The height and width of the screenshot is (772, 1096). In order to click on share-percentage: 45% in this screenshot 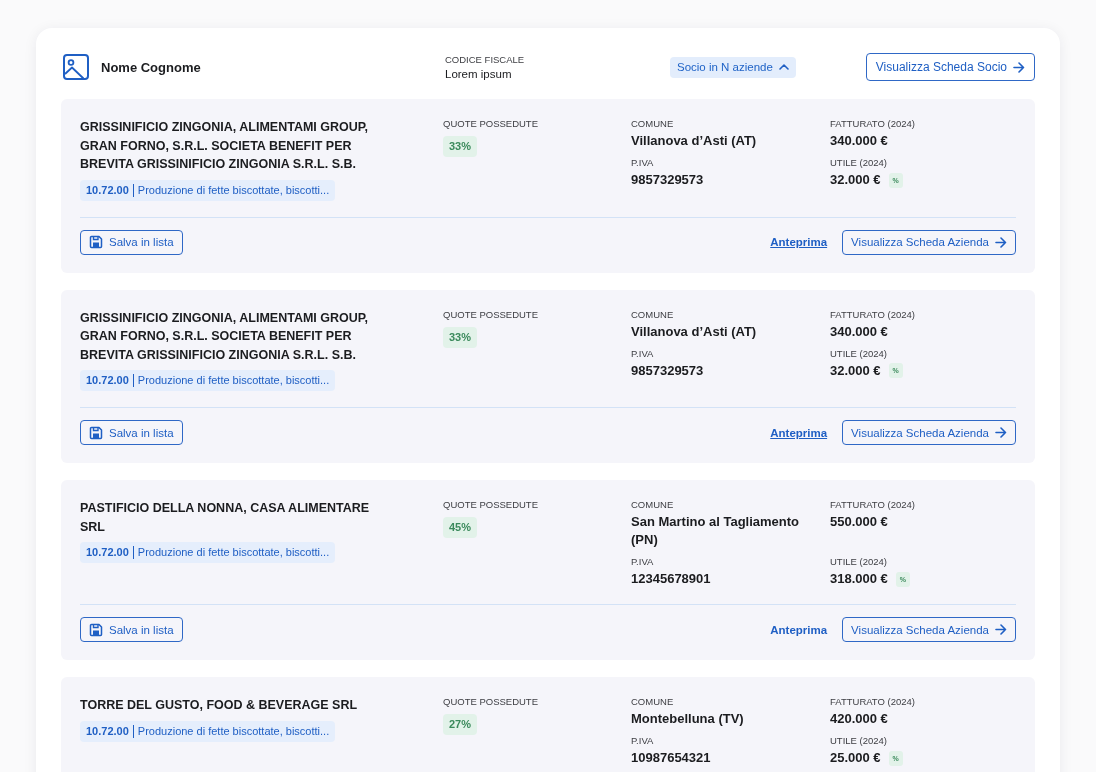, I will do `click(460, 527)`.